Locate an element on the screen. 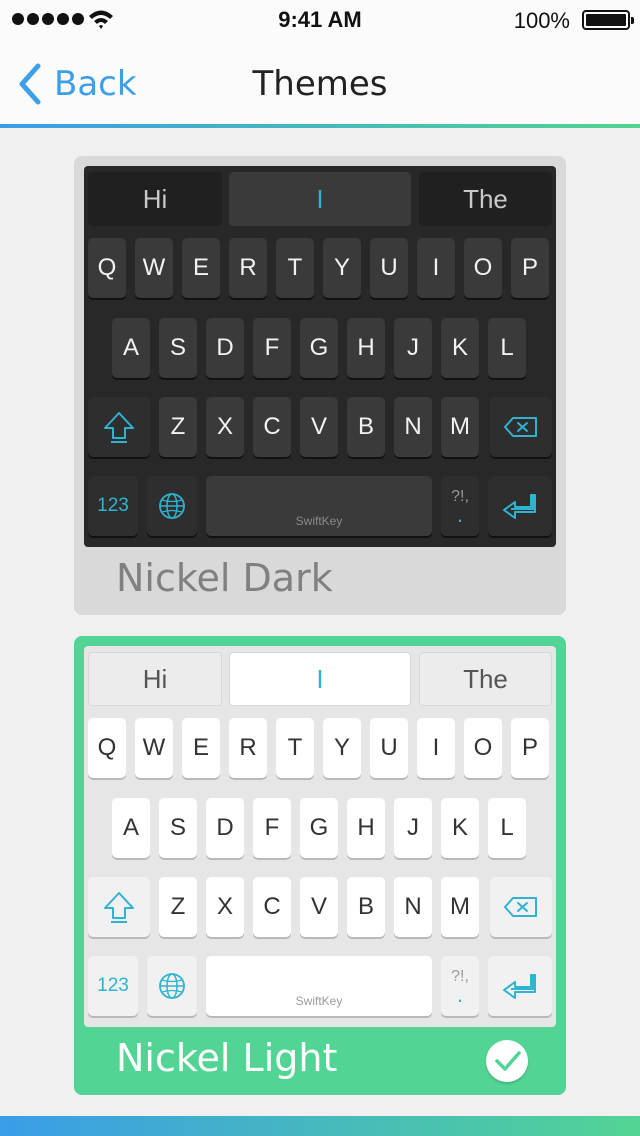 This screenshot has width=640, height=1136. bottom-gradient-bar is located at coordinates (320, 1126).